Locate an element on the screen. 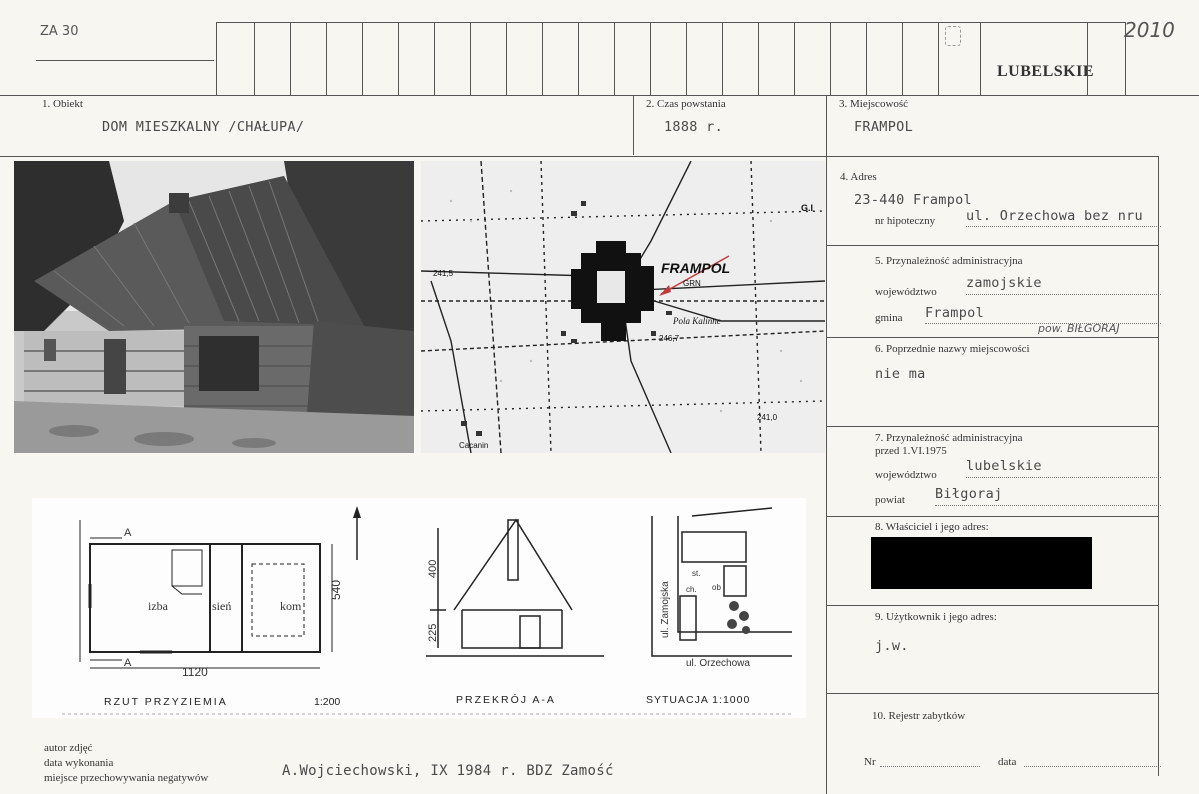  field-1-label: 1. Obiekt is located at coordinates (62, 104).